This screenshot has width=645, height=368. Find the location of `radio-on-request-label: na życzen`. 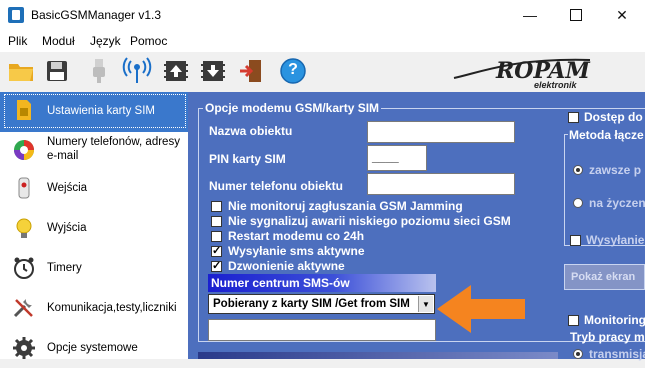

radio-on-request-label: na życzen is located at coordinates (617, 203).